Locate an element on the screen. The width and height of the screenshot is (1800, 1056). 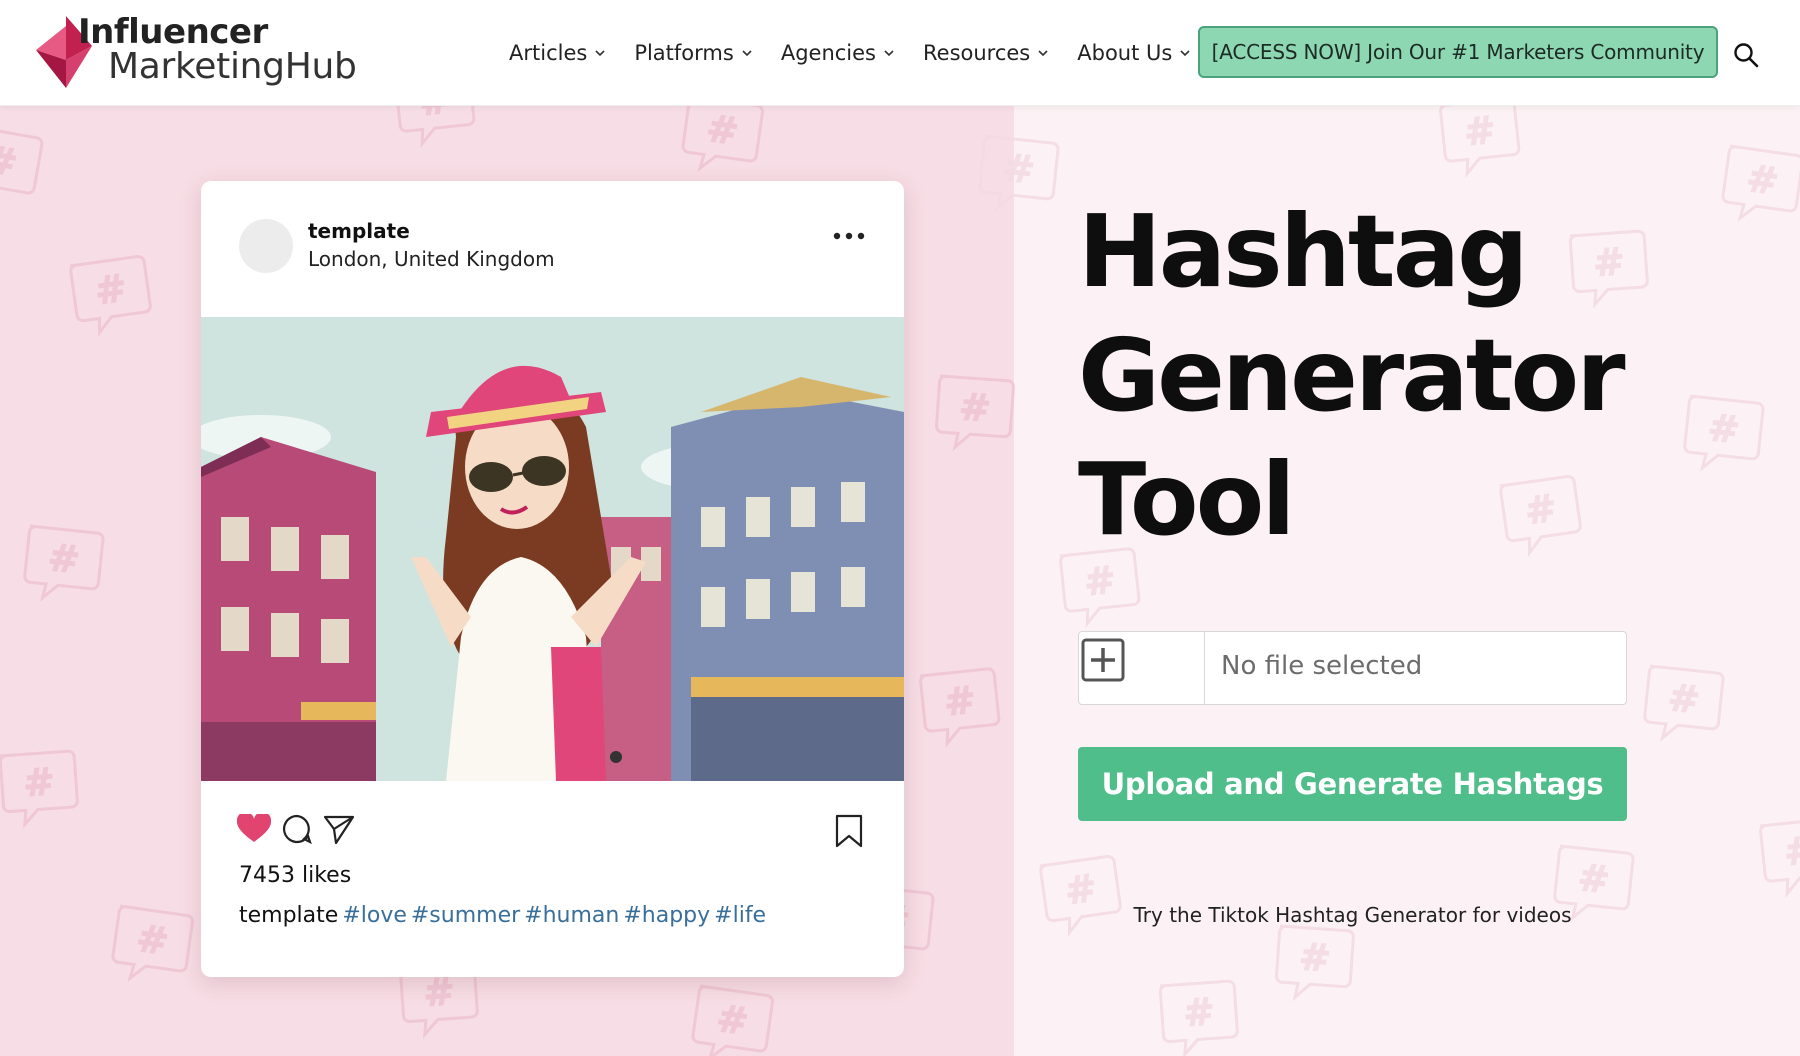
nav-resources: Resources is located at coordinates (986, 53).